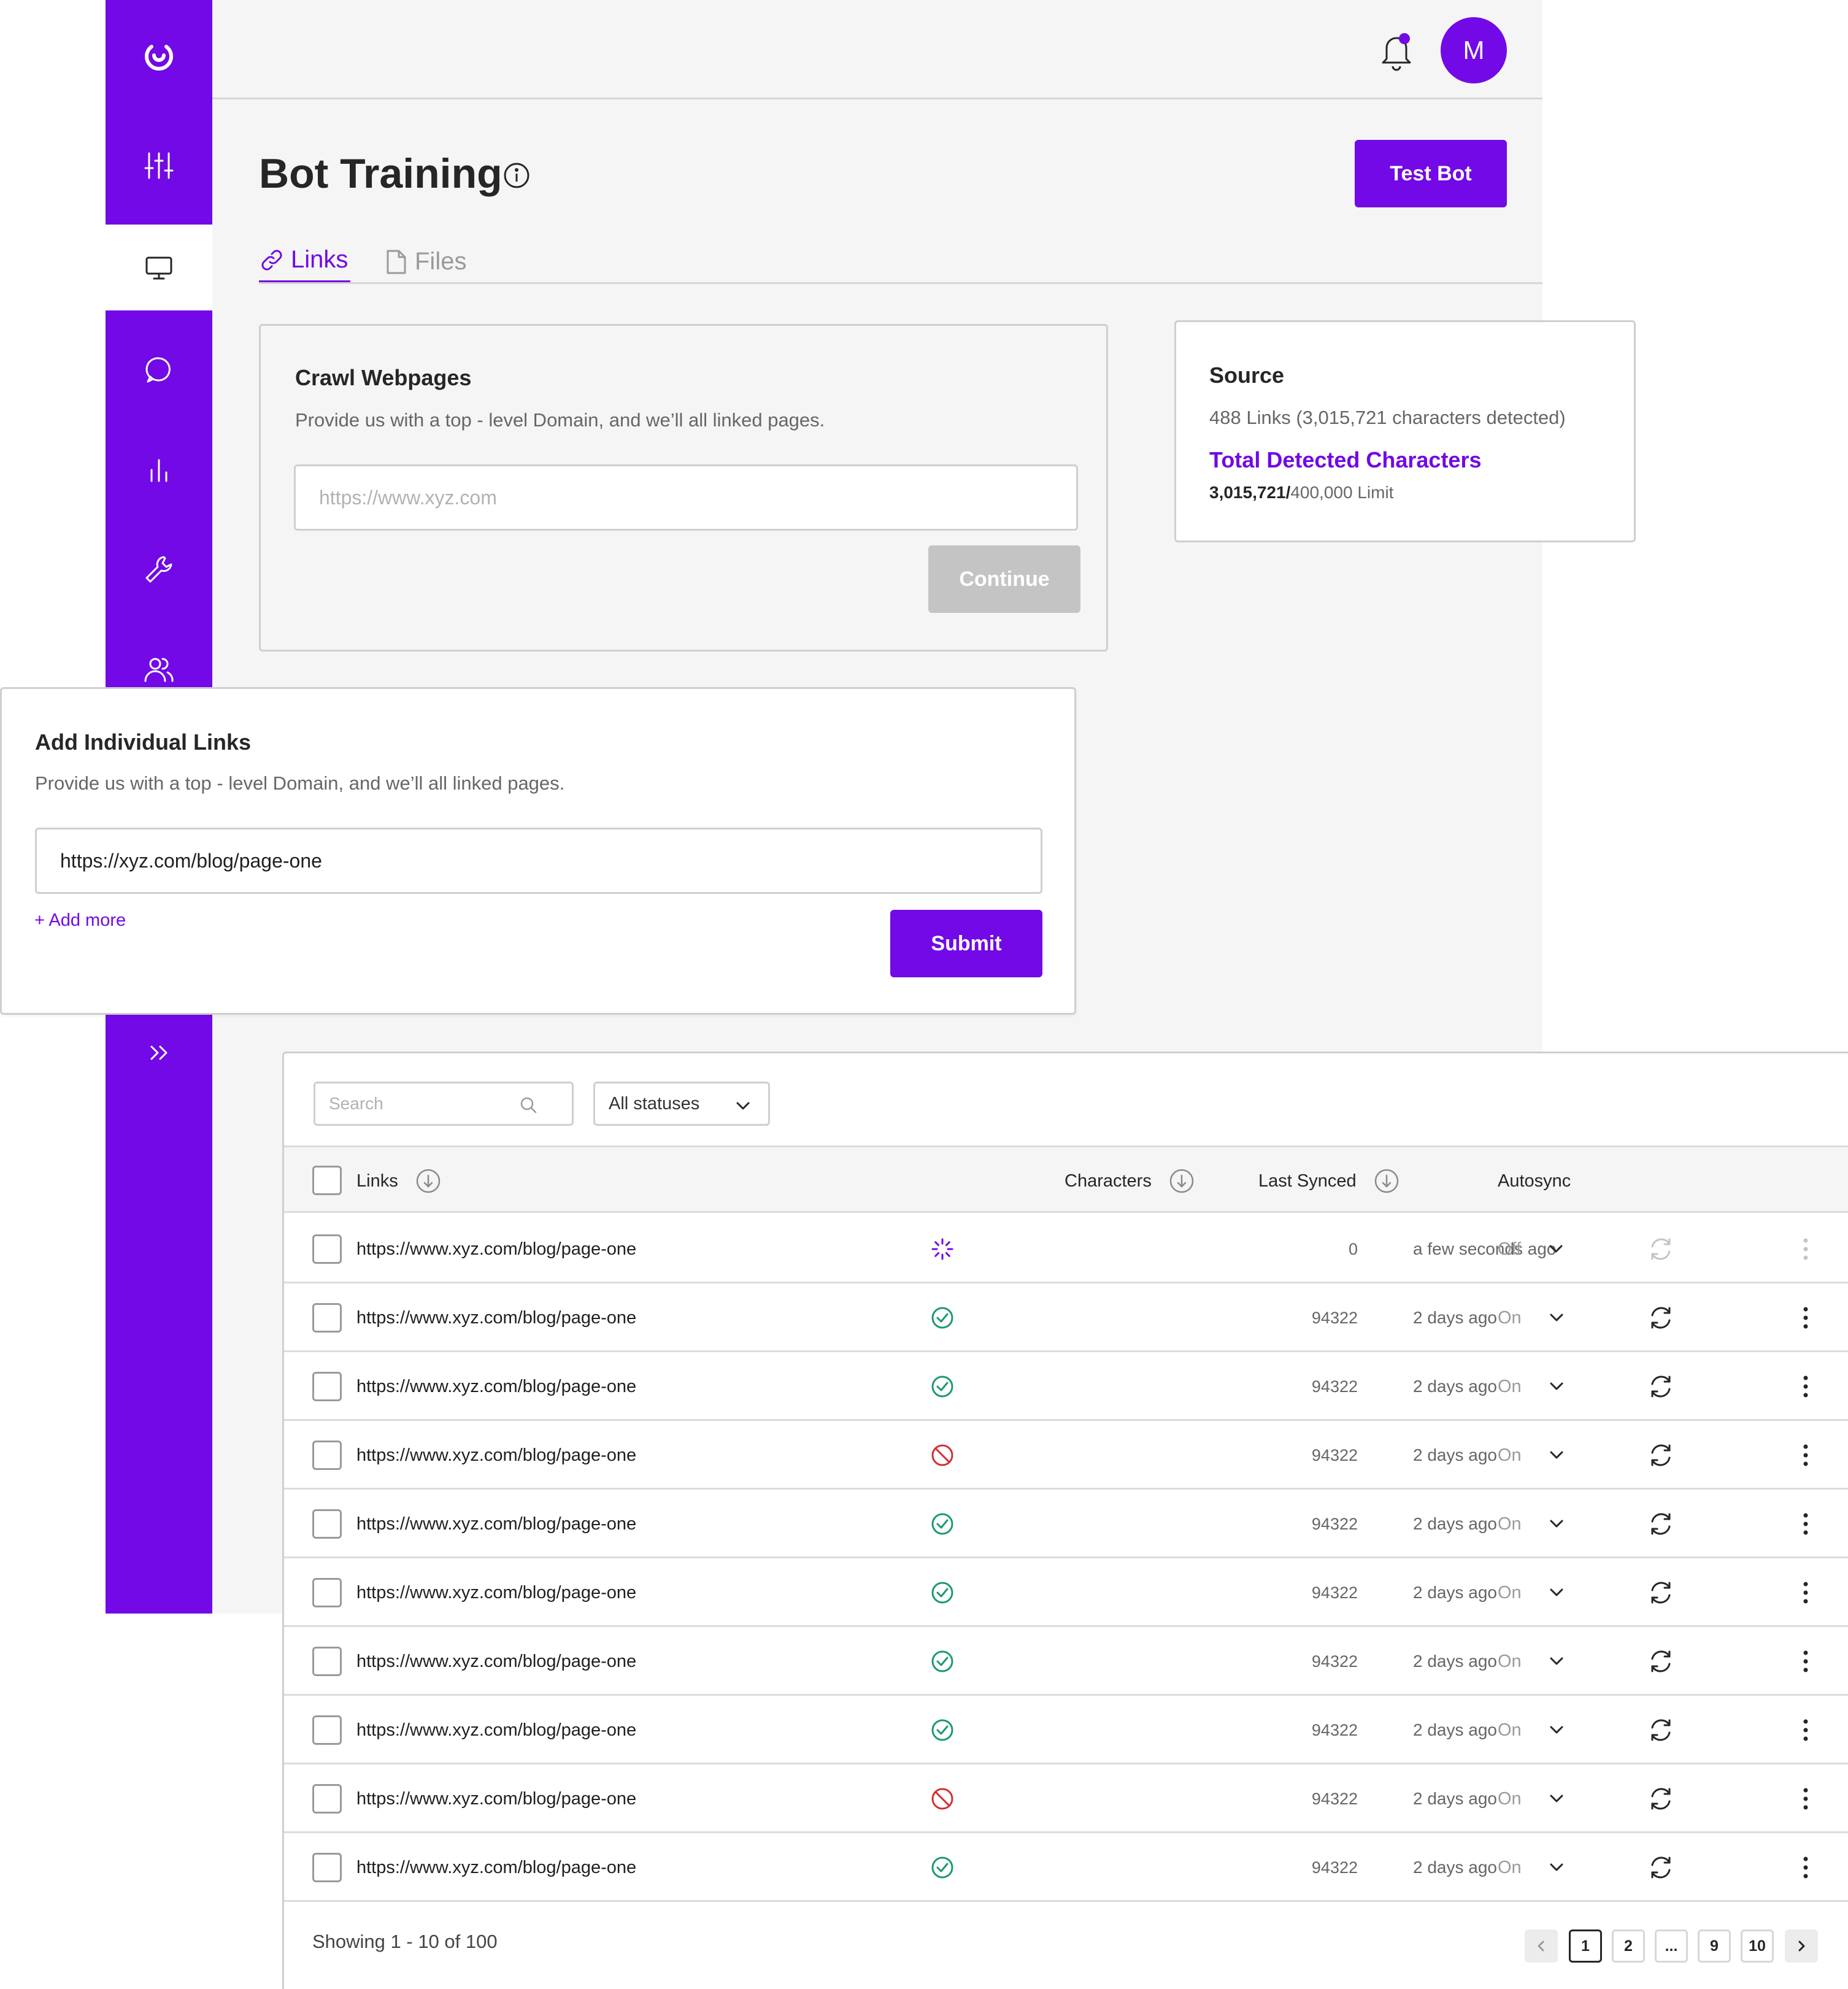  Describe the element at coordinates (444, 1104) in the screenshot. I see `search-input: Search` at that location.